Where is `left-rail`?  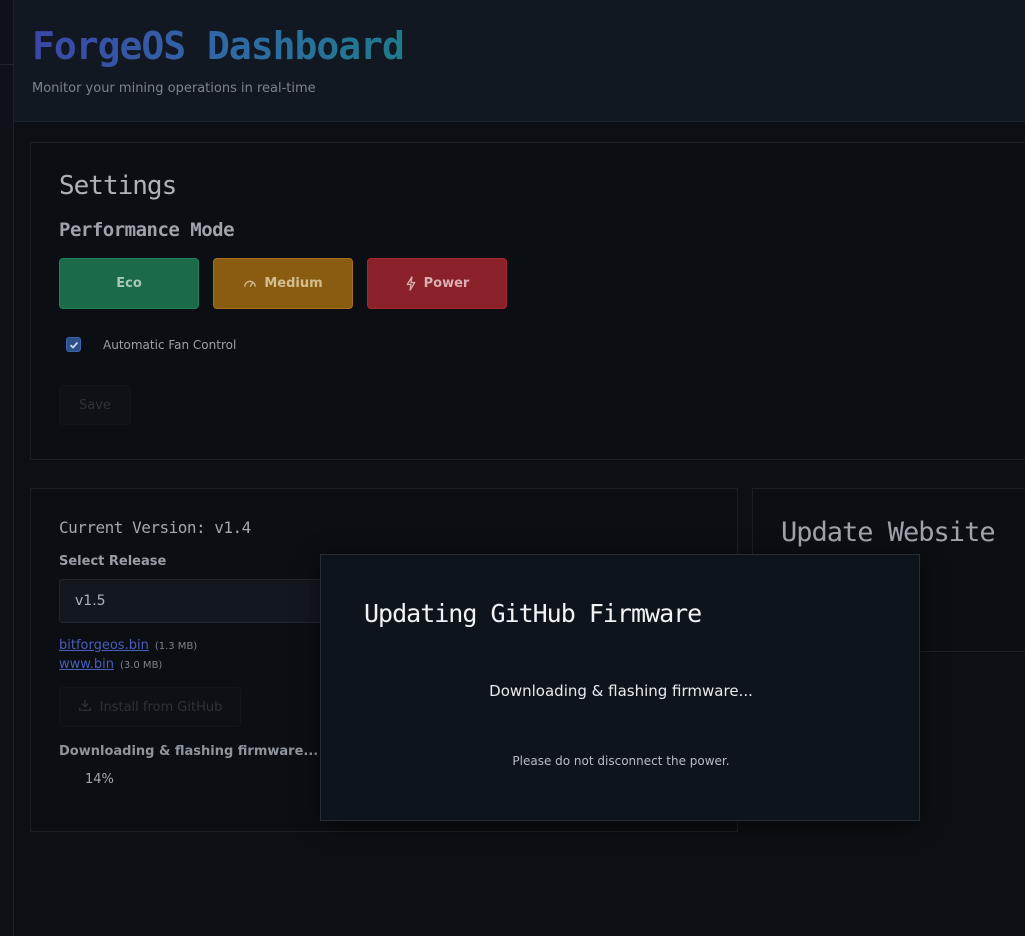 left-rail is located at coordinates (7, 468).